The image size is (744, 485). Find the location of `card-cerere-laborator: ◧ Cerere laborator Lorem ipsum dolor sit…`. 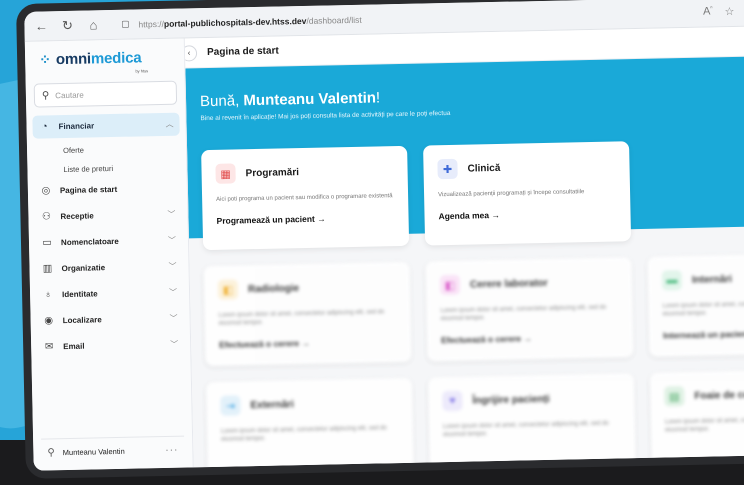

card-cerere-laborator: ◧ Cerere laborator Lorem ipsum dolor sit… is located at coordinates (529, 309).